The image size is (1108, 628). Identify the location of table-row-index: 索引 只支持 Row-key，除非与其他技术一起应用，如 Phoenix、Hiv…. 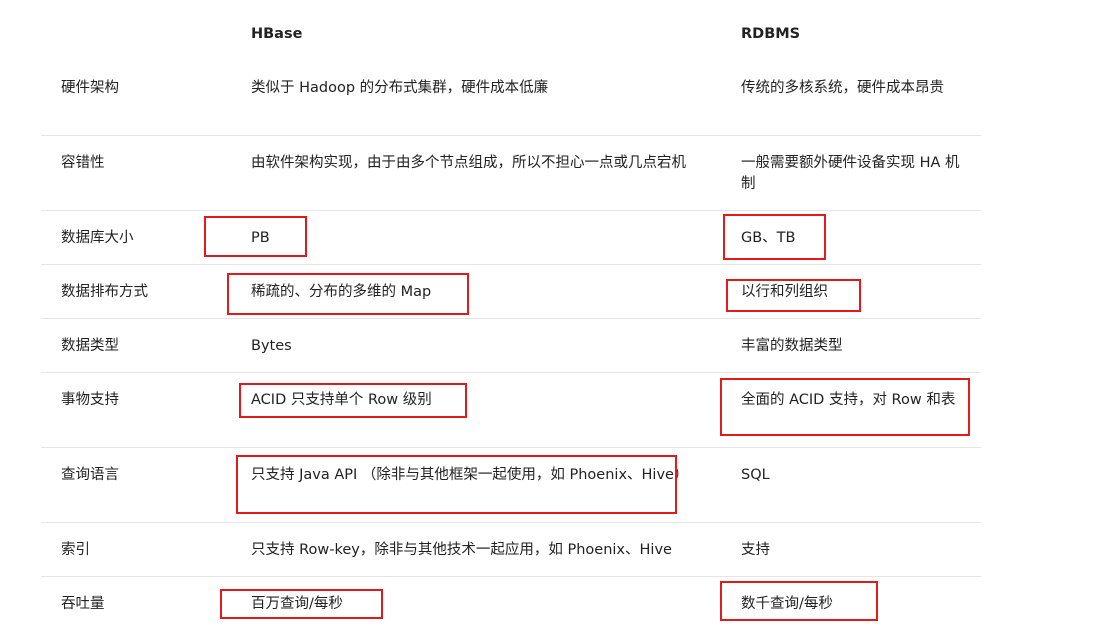
(511, 550).